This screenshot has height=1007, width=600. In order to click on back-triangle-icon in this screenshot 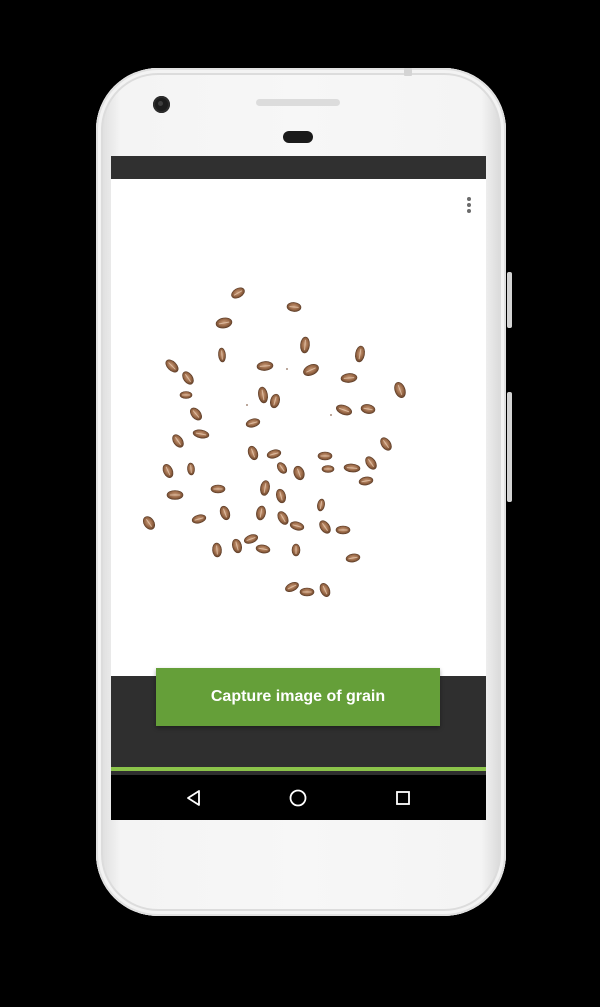, I will do `click(193, 797)`.